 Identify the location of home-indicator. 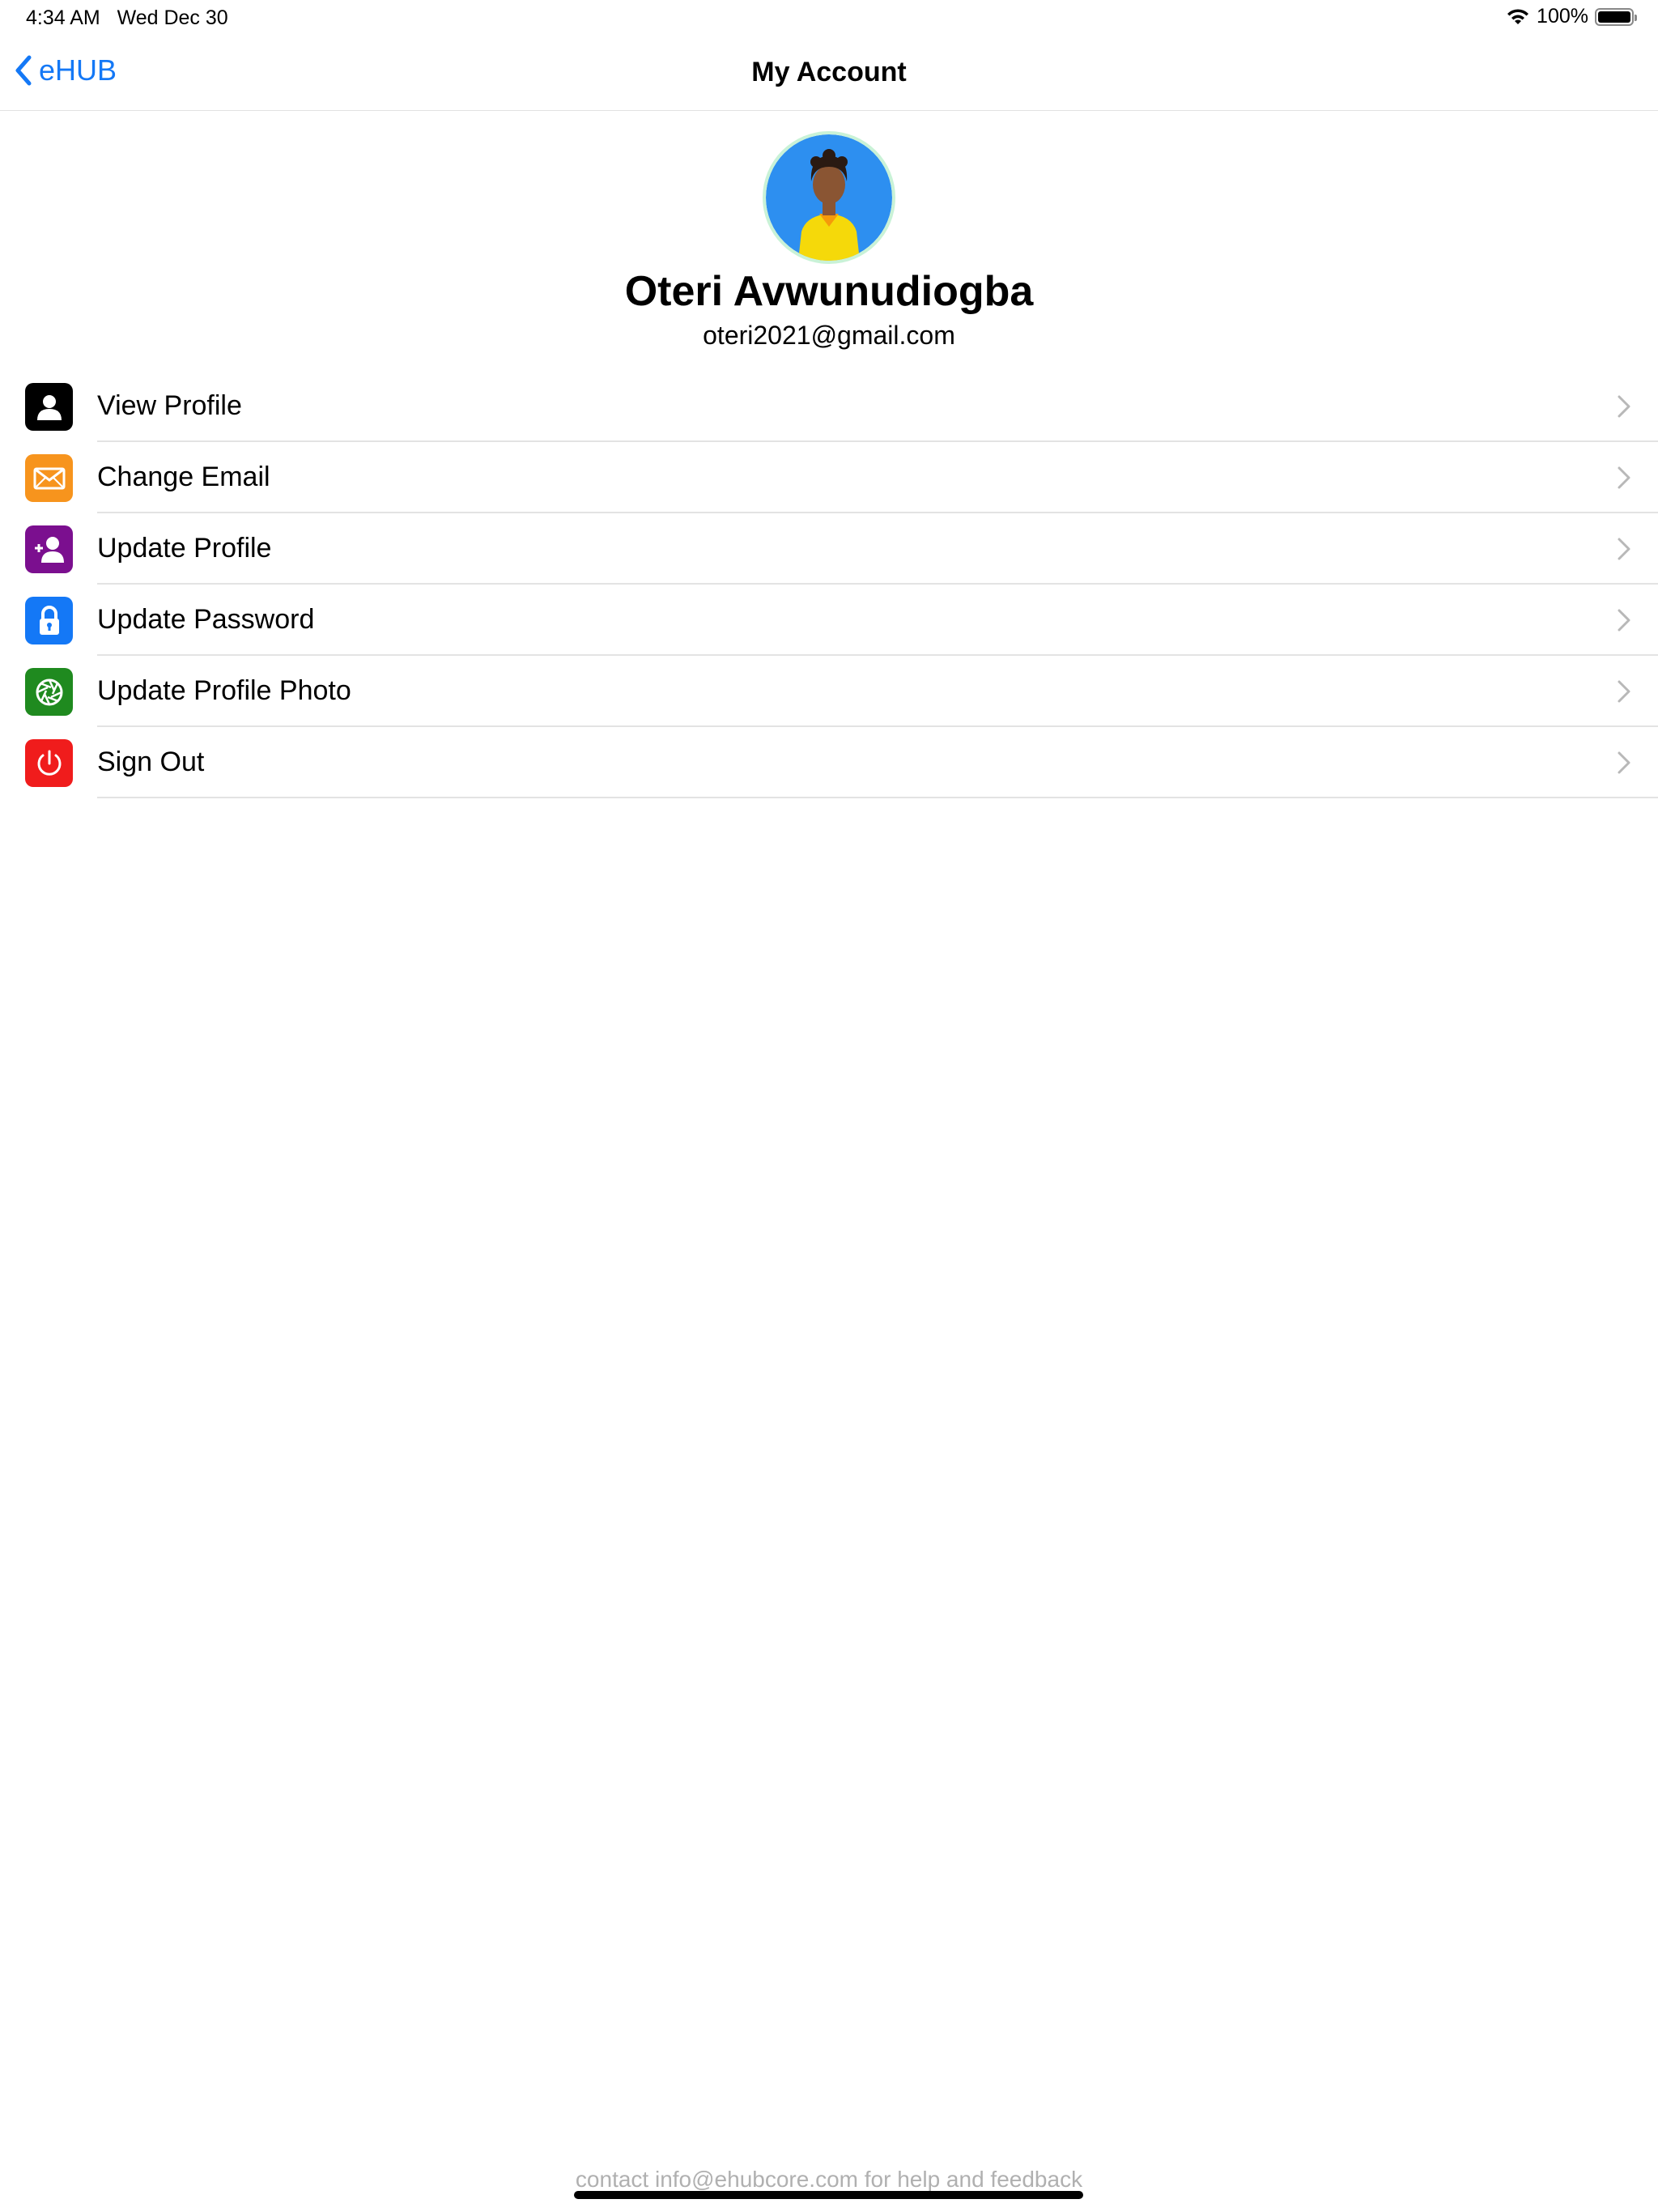
(828, 2195).